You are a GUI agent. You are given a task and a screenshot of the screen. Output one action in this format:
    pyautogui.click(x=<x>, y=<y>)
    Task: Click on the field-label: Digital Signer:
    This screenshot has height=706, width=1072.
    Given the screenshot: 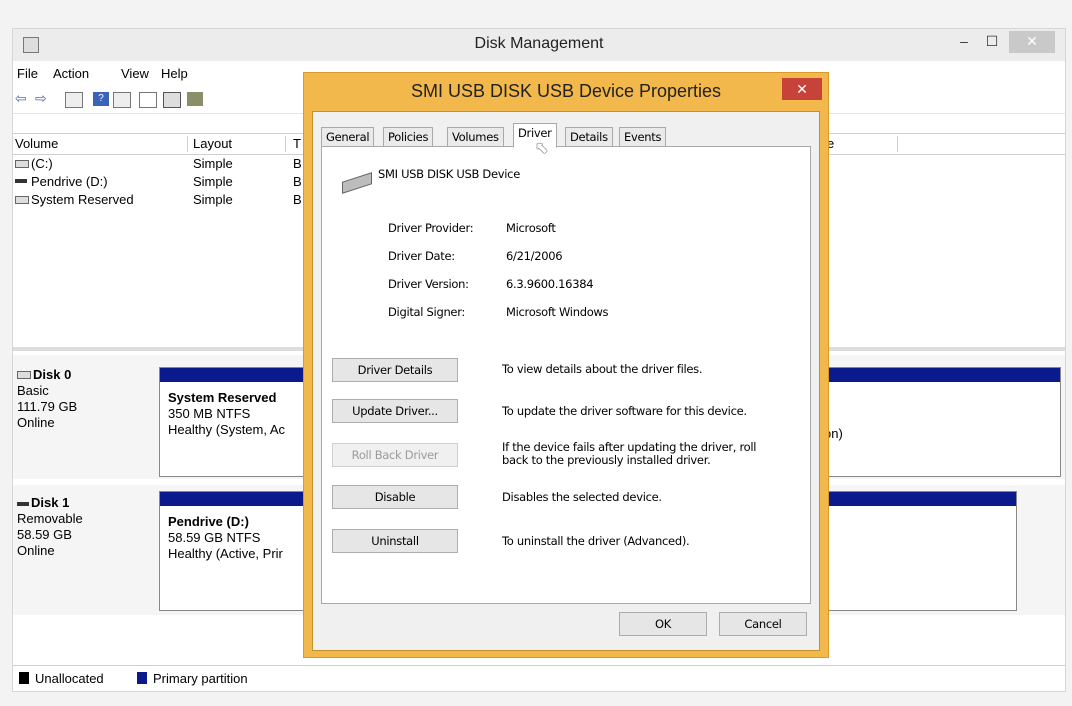 What is the action you would take?
    pyautogui.click(x=427, y=312)
    